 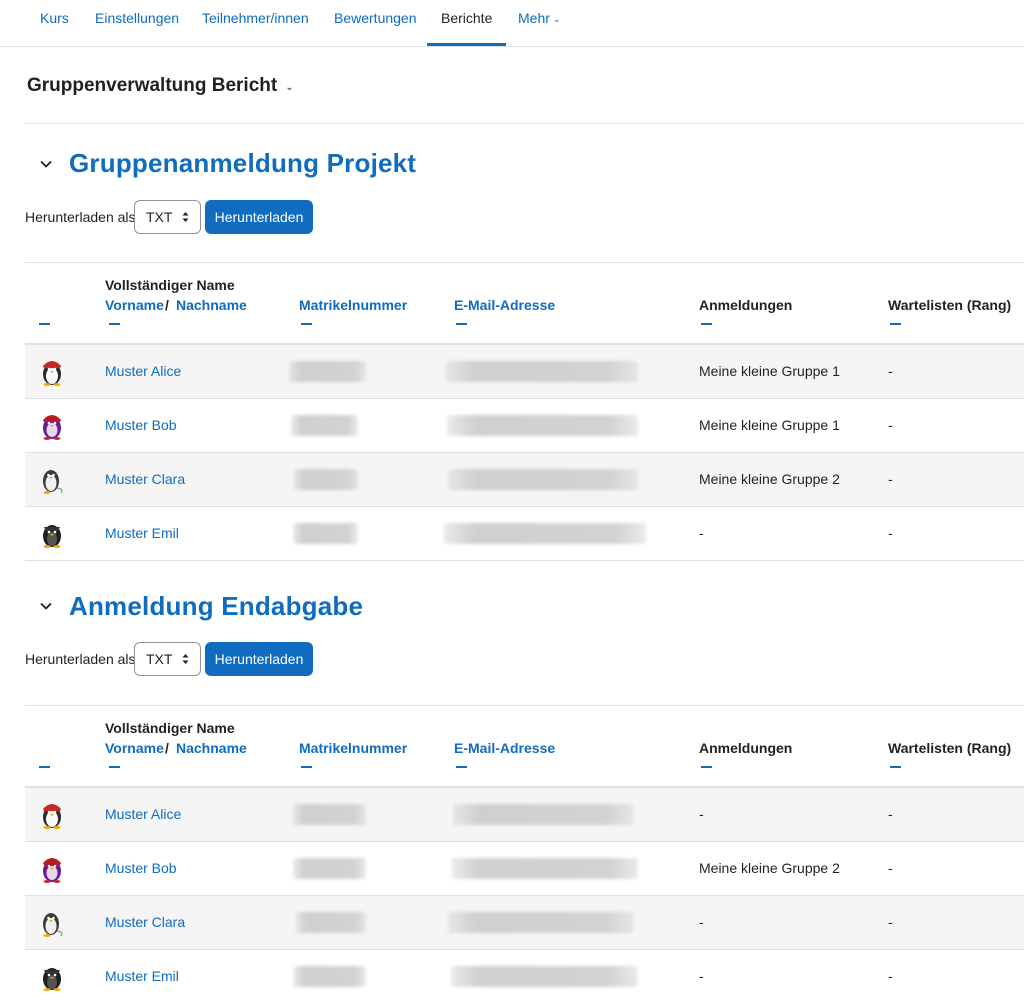 I want to click on table-row: Muster Clara - -, so click(x=524, y=923).